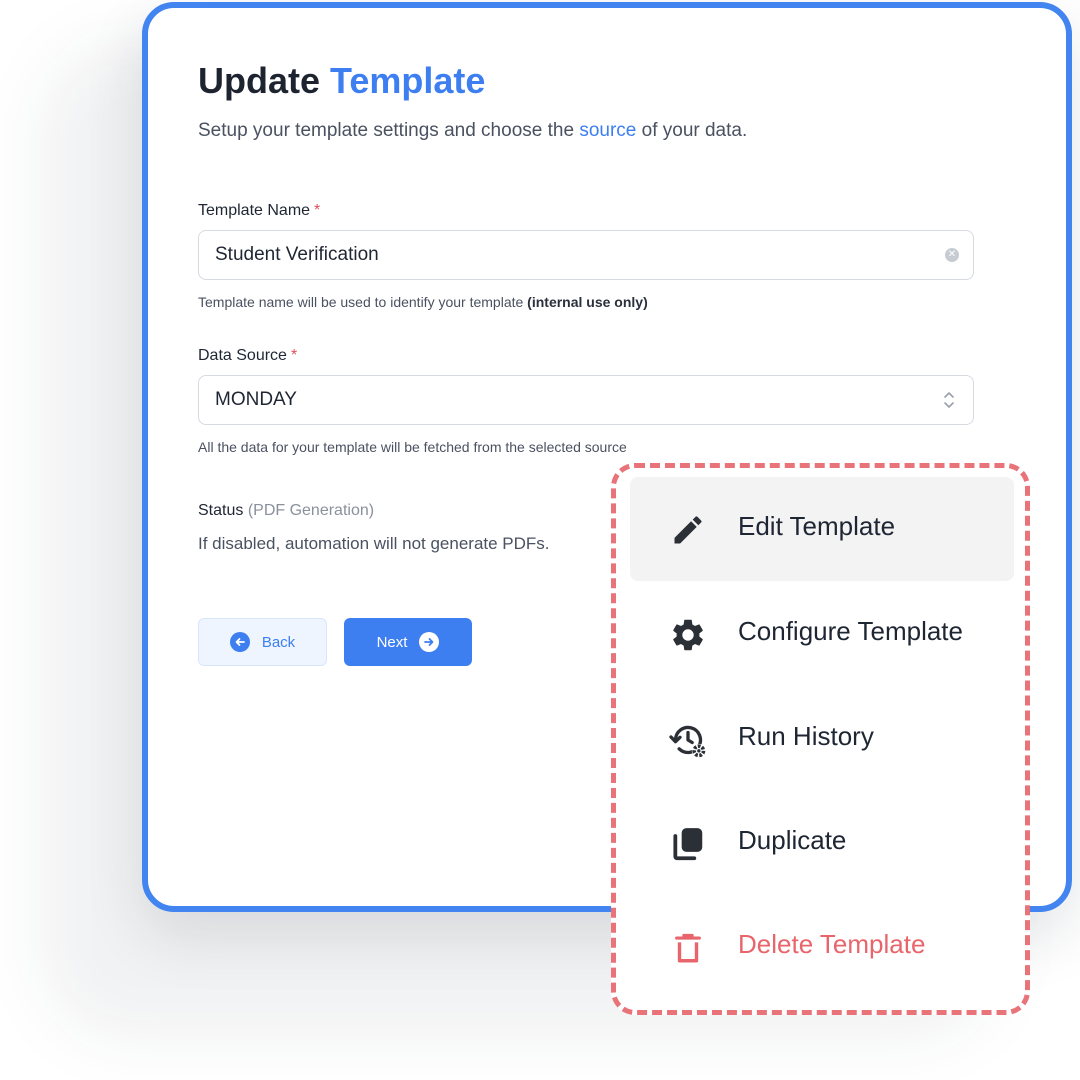 This screenshot has height=1080, width=1080. What do you see at coordinates (242, 355) in the screenshot?
I see `data-source-label-text: Data Source` at bounding box center [242, 355].